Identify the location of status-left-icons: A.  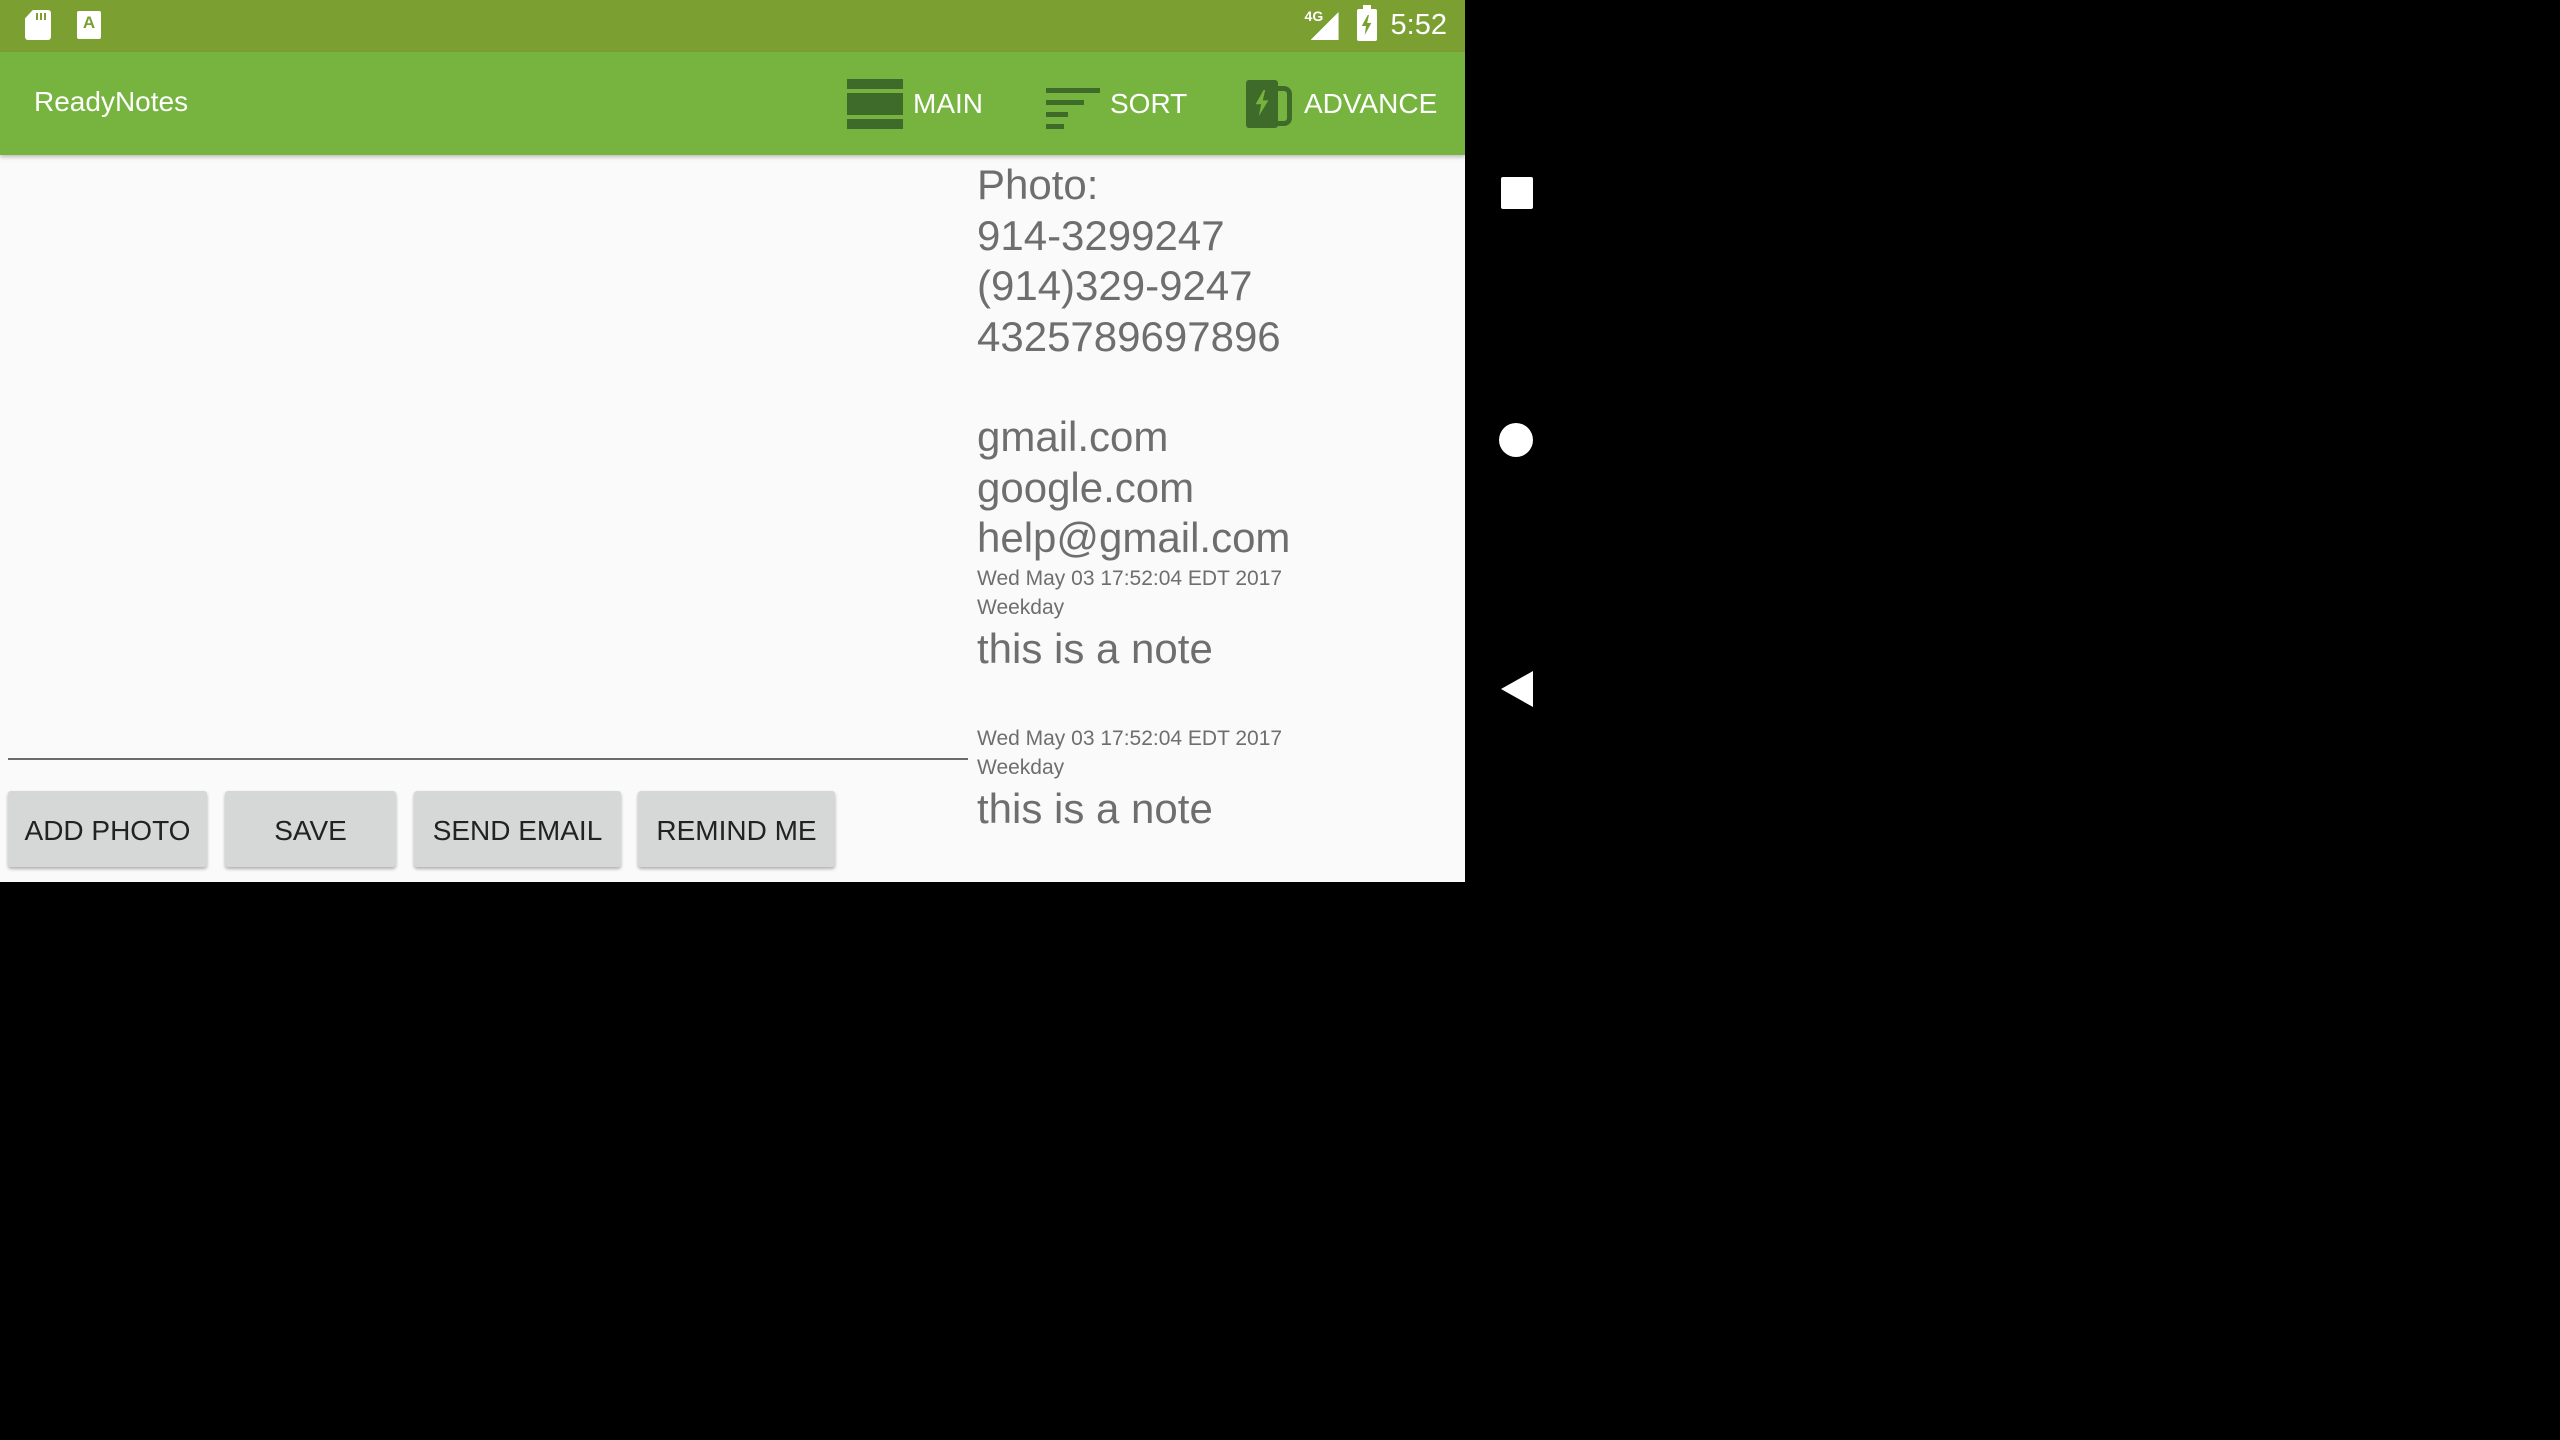
(63, 25).